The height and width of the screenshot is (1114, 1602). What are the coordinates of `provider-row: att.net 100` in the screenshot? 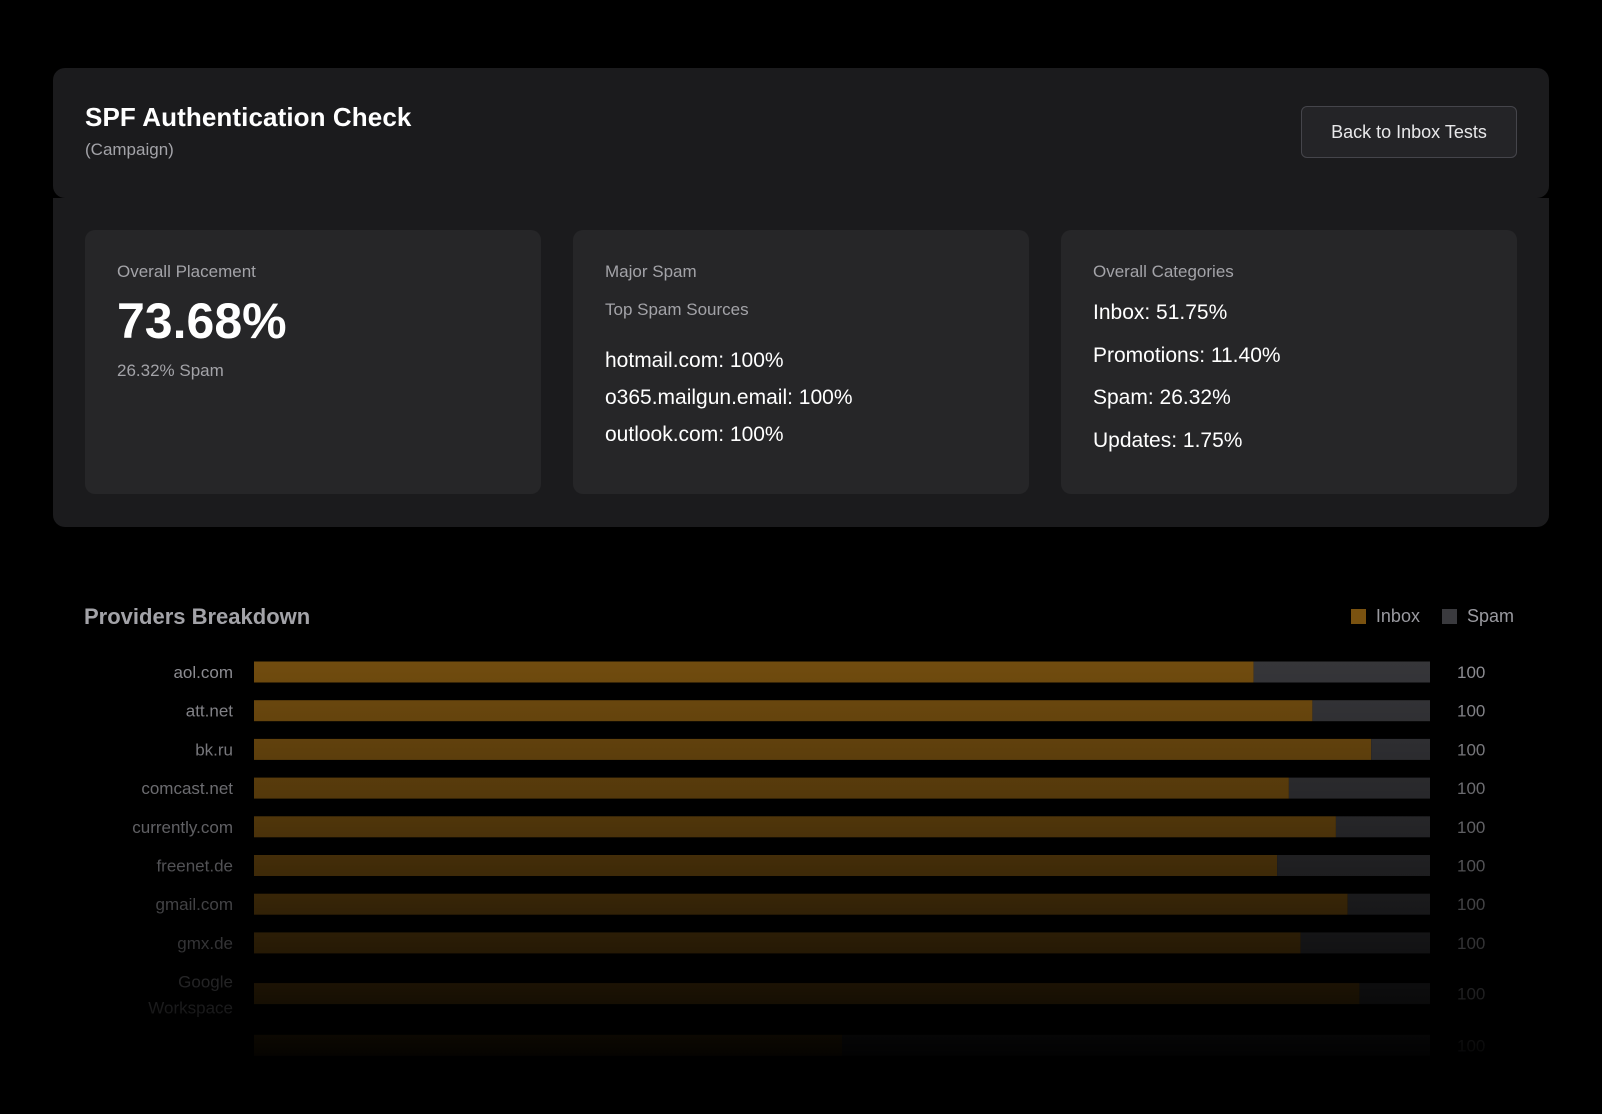 It's located at (835, 711).